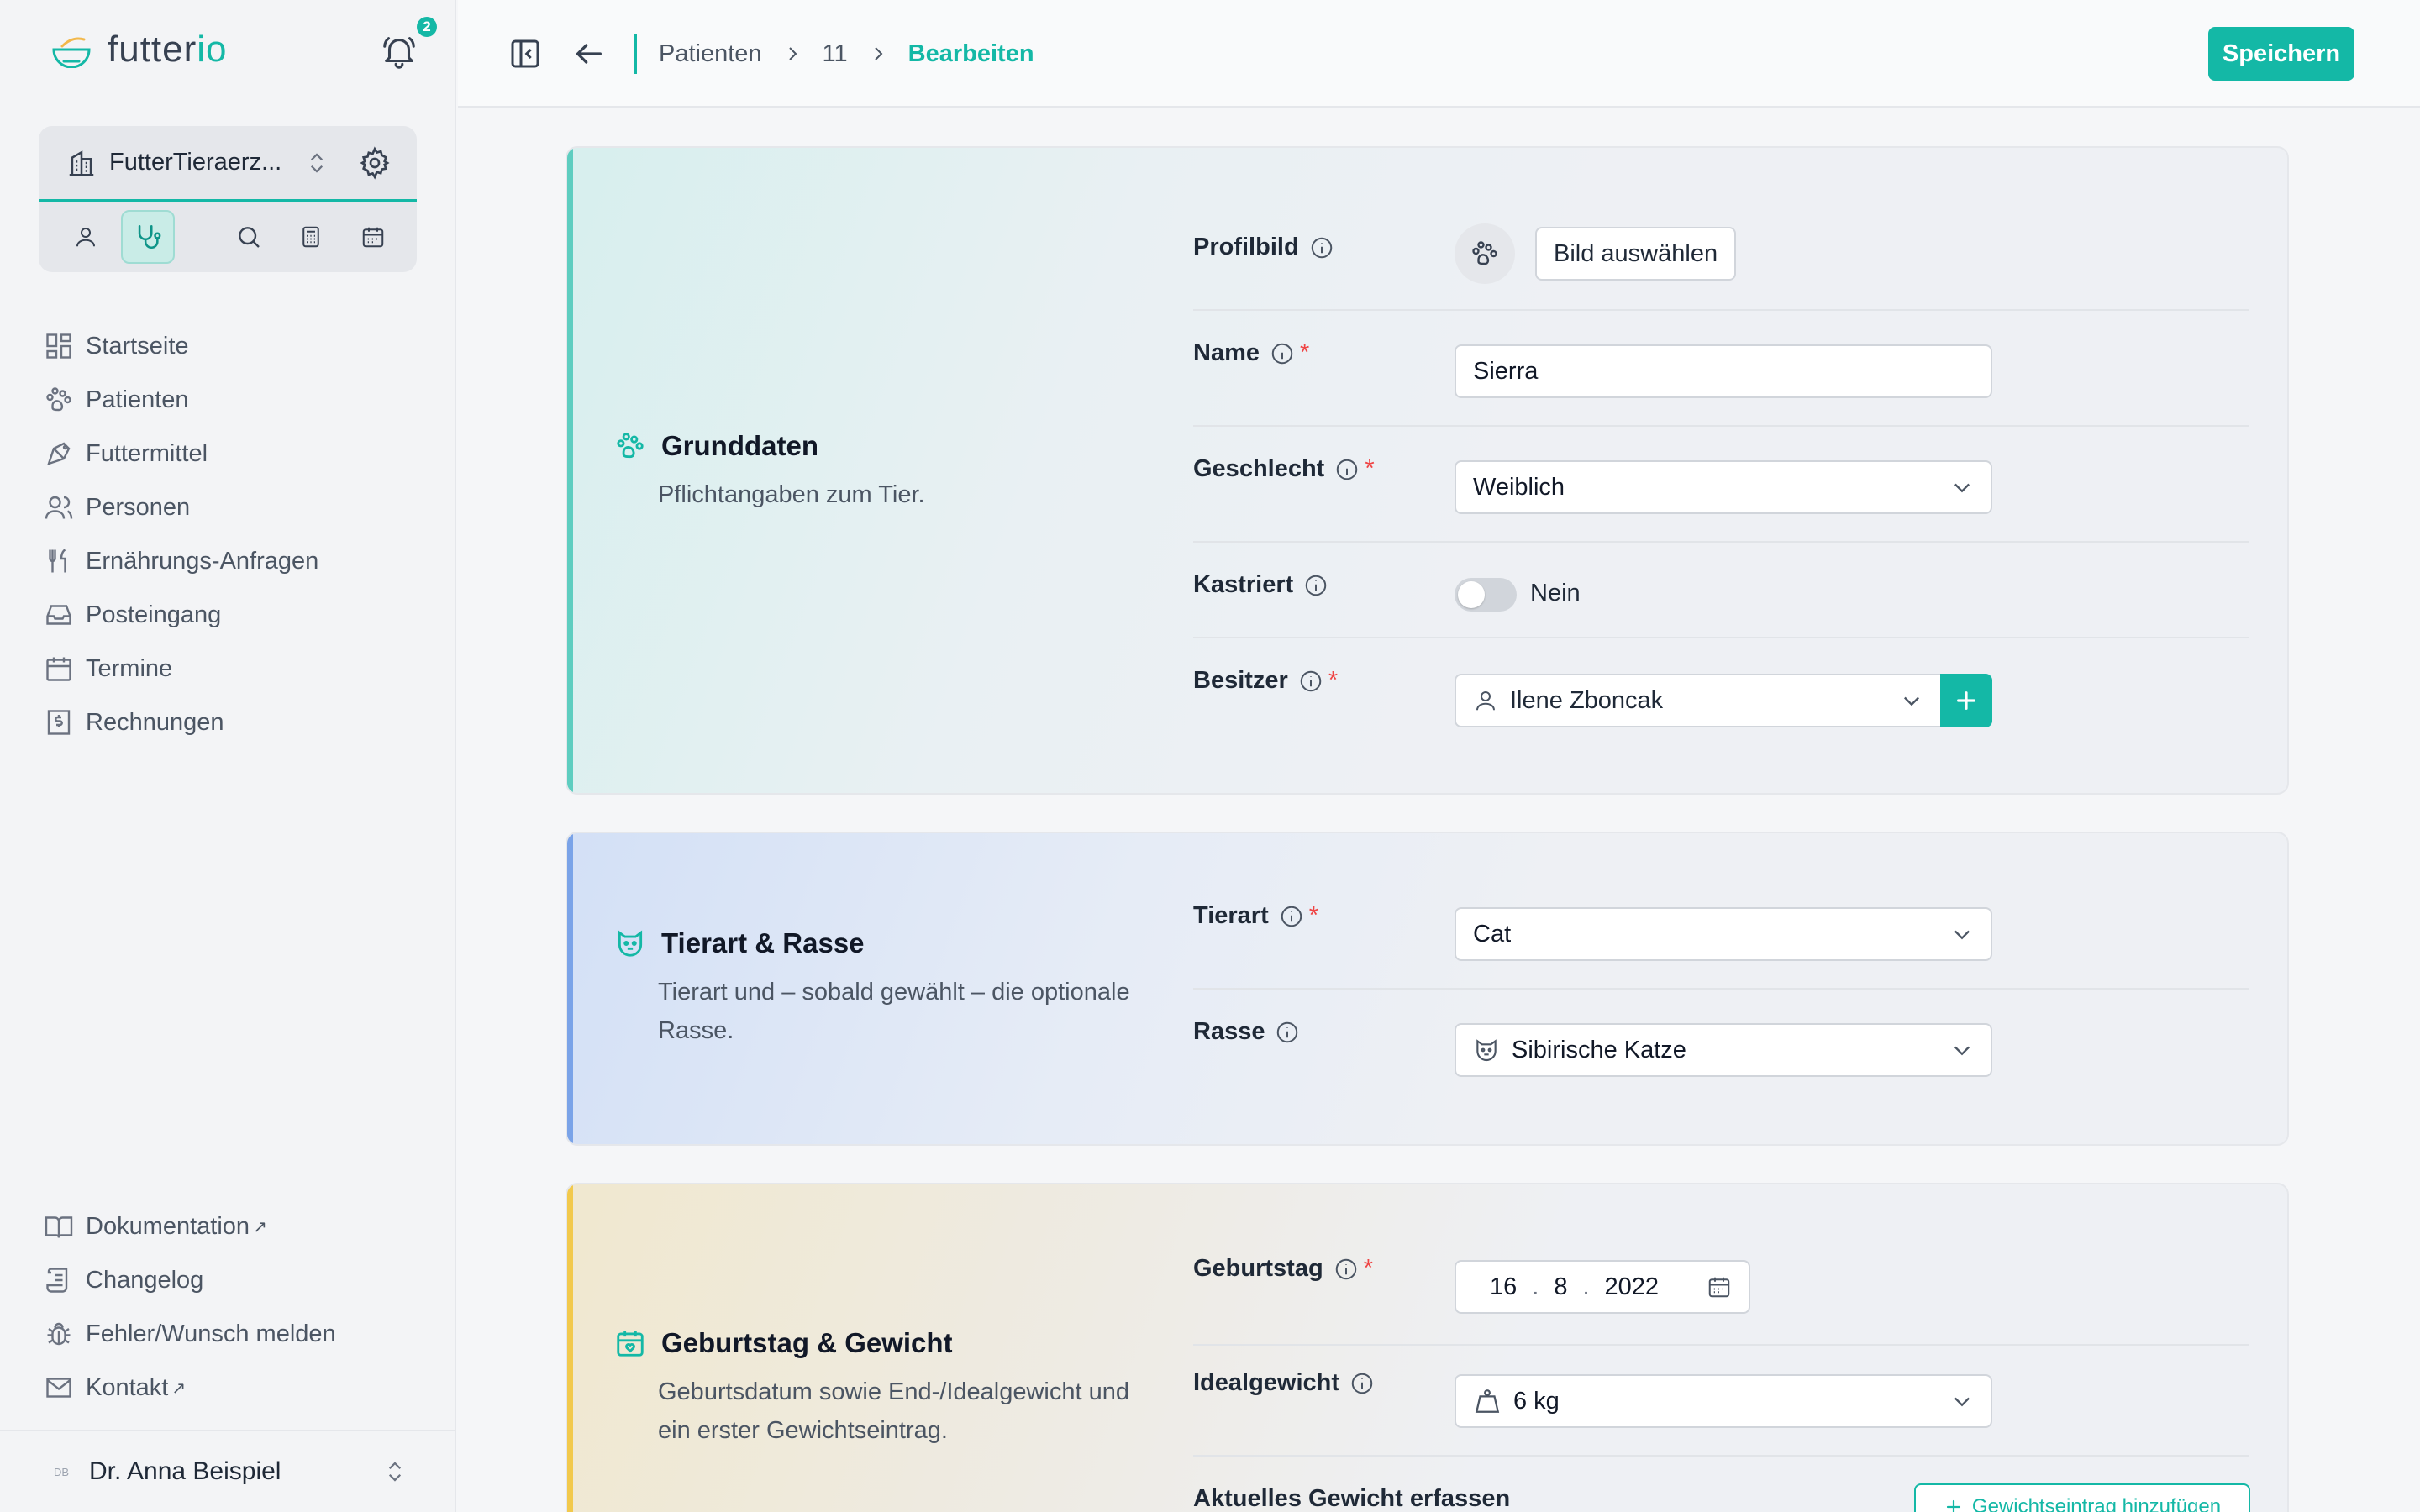  Describe the element at coordinates (1493, 934) in the screenshot. I see `species-value: Cat` at that location.